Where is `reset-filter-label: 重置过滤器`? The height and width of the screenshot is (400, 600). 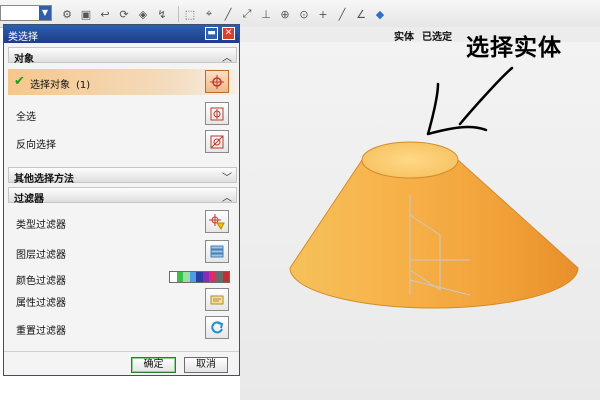 reset-filter-label: 重置过滤器 is located at coordinates (41, 331).